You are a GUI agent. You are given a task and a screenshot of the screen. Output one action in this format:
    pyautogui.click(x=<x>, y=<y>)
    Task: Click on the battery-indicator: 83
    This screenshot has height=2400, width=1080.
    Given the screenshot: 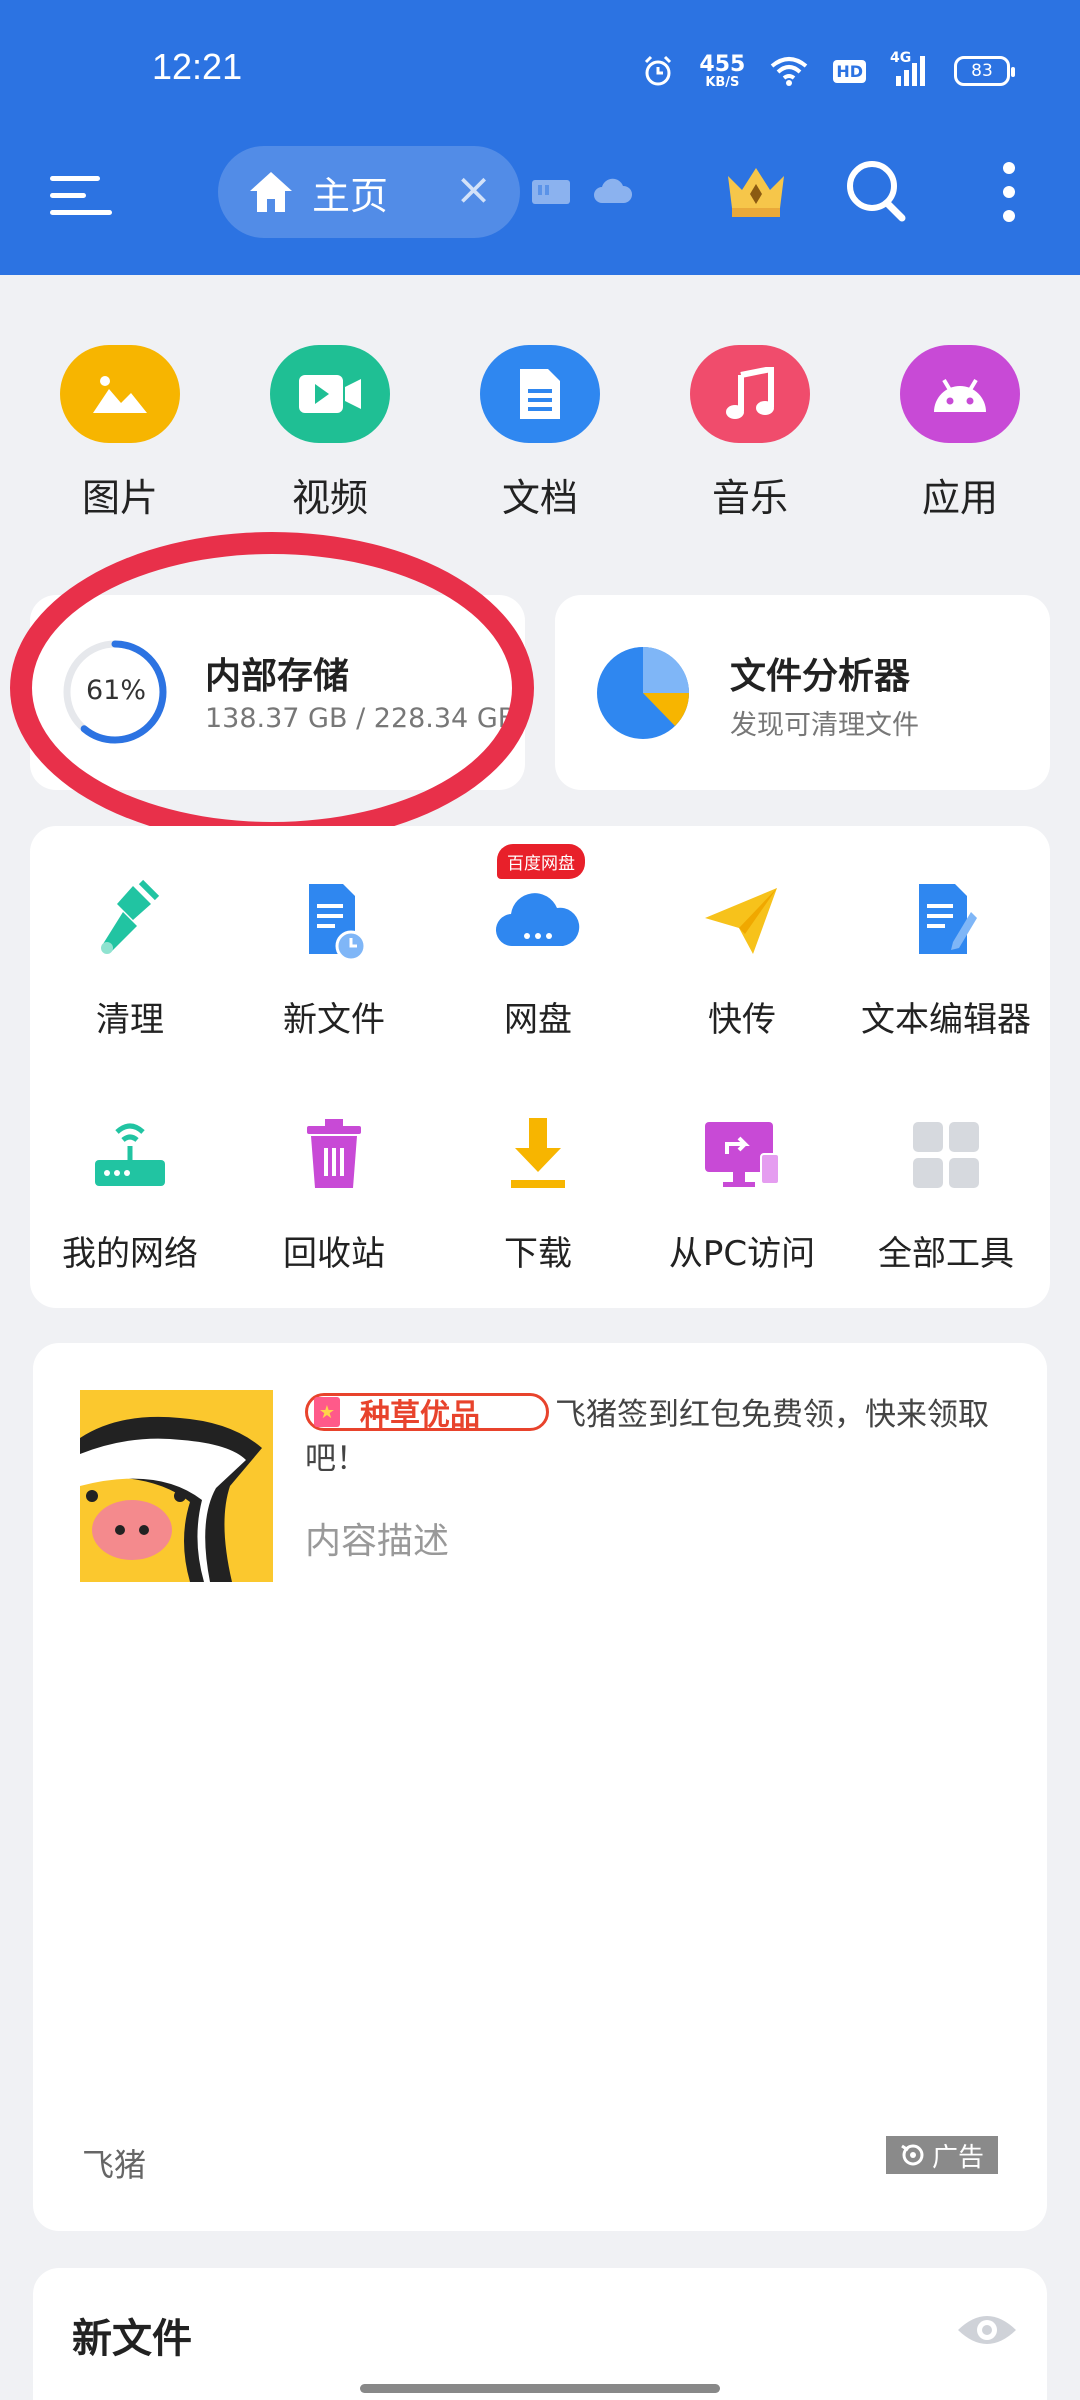 What is the action you would take?
    pyautogui.click(x=984, y=71)
    